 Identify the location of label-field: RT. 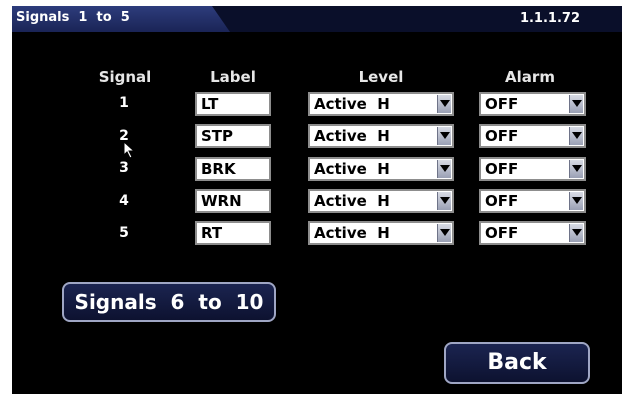
(233, 233).